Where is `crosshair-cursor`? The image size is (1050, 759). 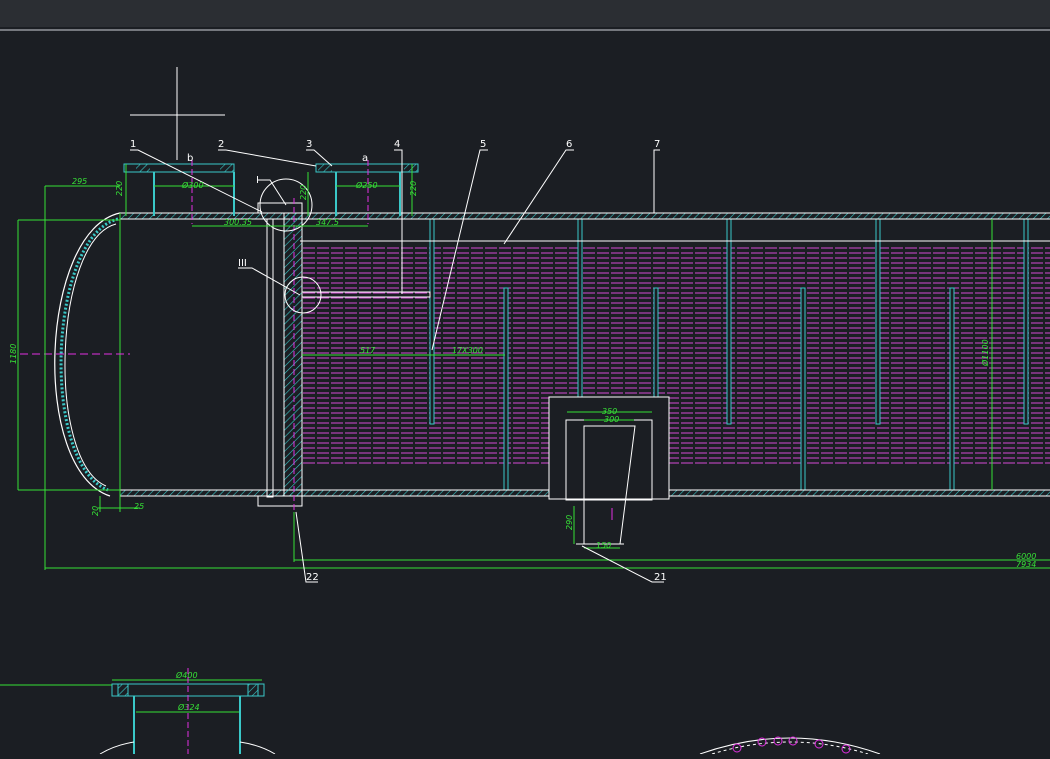
crosshair-cursor is located at coordinates (177, 113).